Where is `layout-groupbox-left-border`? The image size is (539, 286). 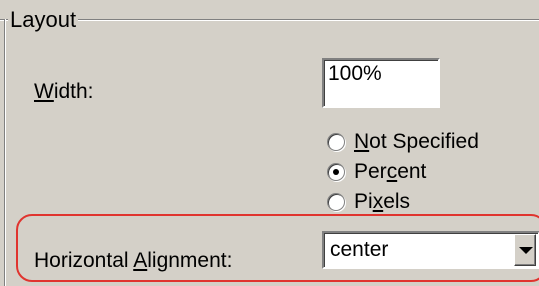 layout-groupbox-left-border is located at coordinates (5, 152).